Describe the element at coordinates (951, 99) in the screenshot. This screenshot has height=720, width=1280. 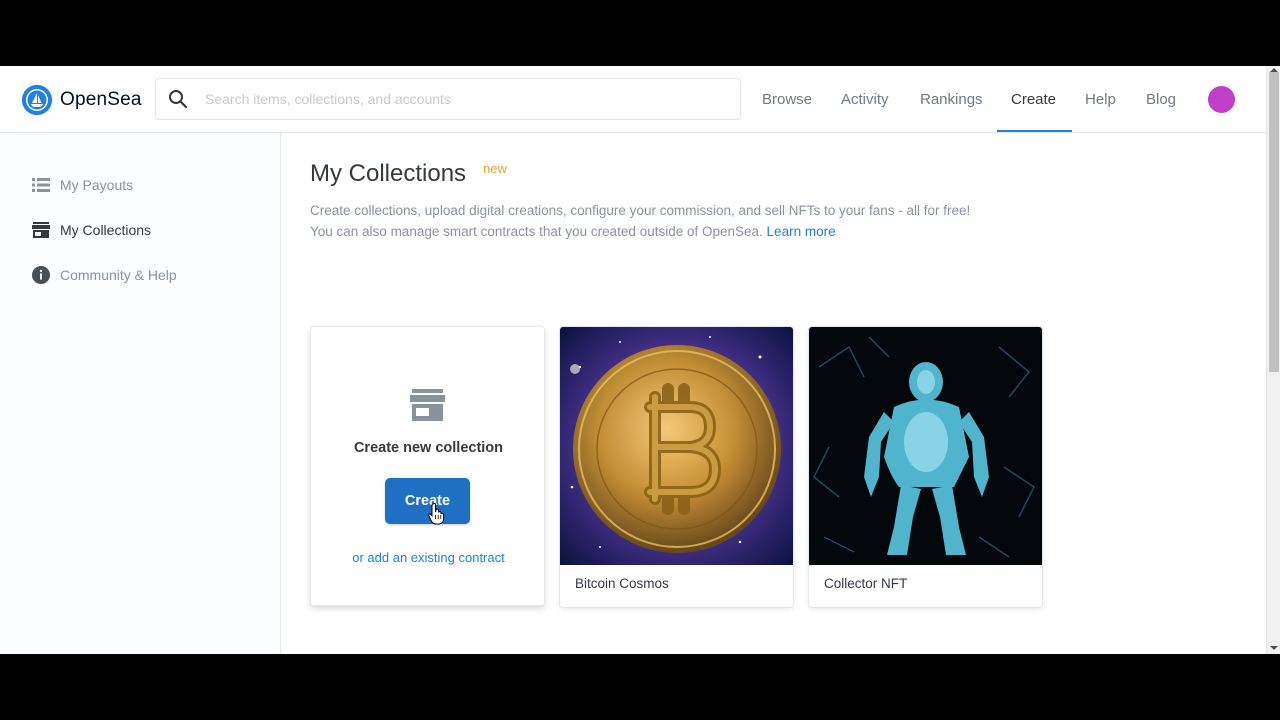
I see `nav-rankings: Rankings` at that location.